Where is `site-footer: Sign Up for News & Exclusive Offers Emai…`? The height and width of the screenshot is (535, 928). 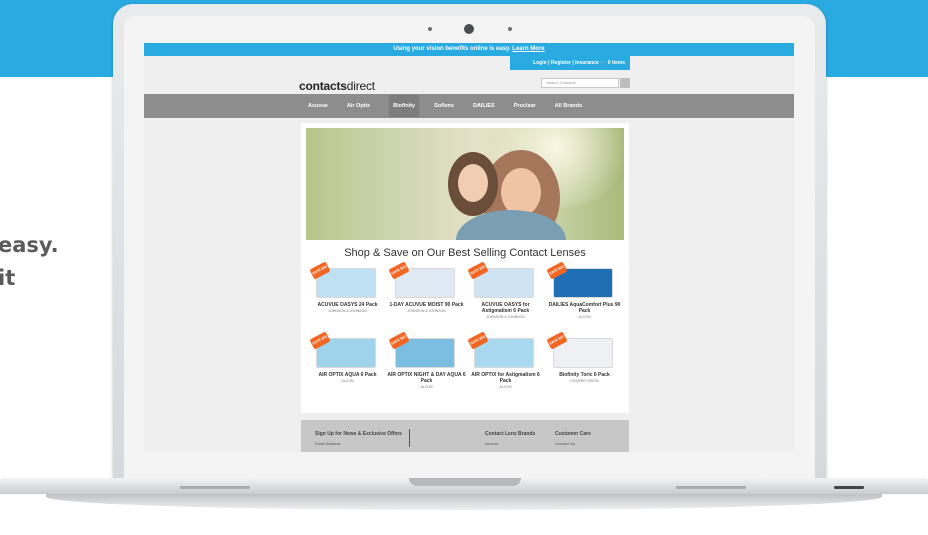 site-footer: Sign Up for News & Exclusive Offers Emai… is located at coordinates (465, 436).